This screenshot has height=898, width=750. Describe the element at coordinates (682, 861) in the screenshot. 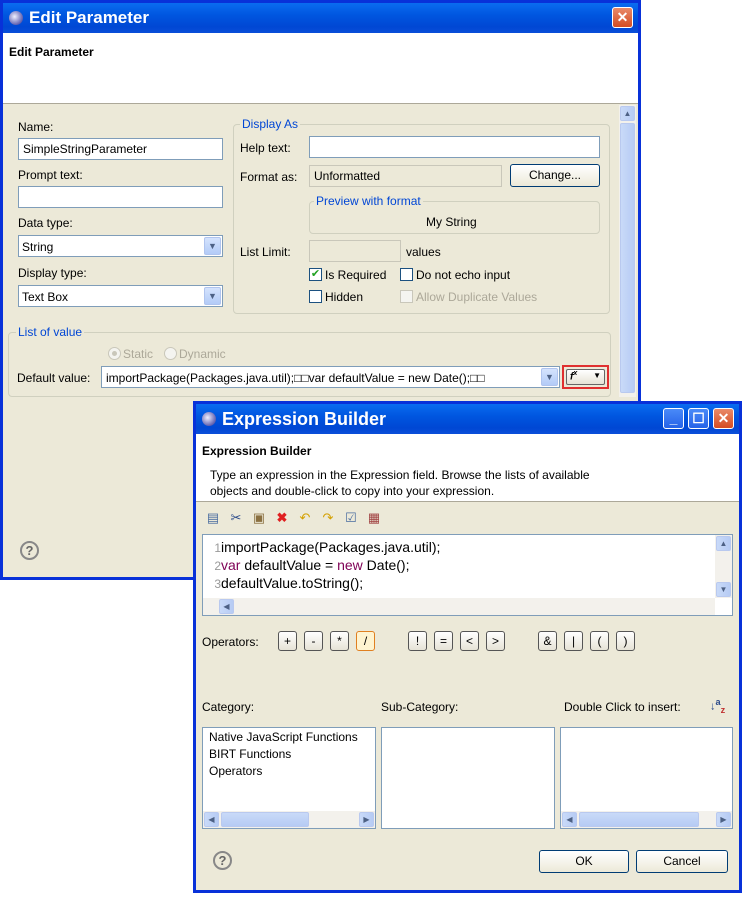

I see `cancel-button: Cancel` at that location.